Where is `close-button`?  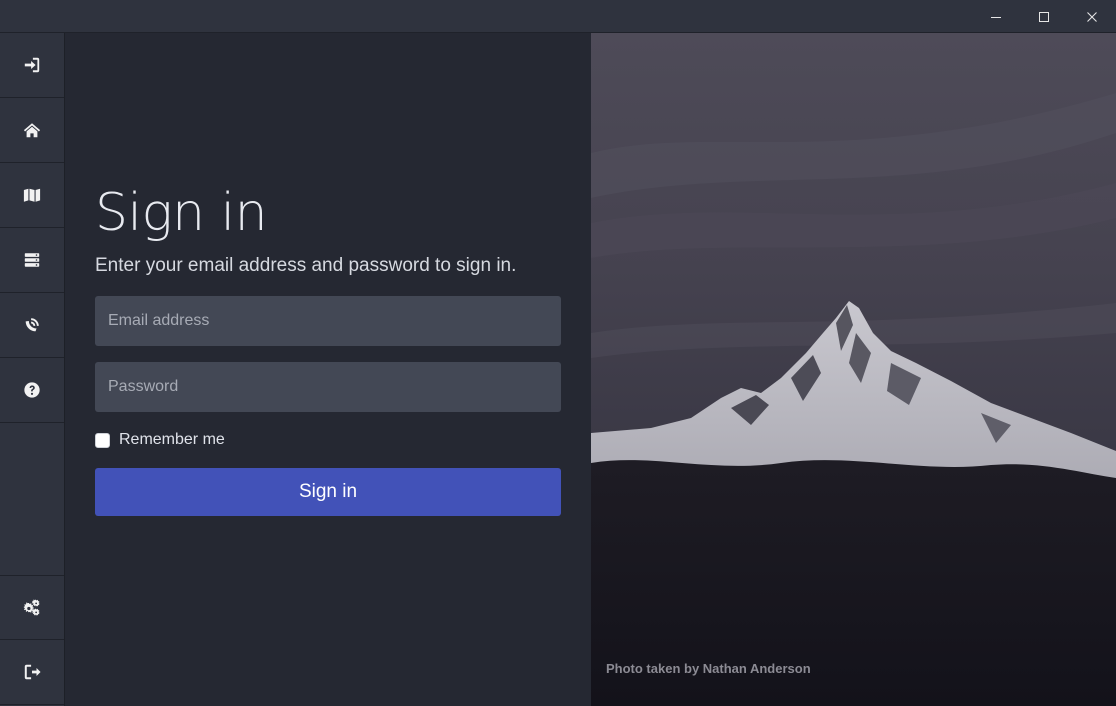 close-button is located at coordinates (1092, 16).